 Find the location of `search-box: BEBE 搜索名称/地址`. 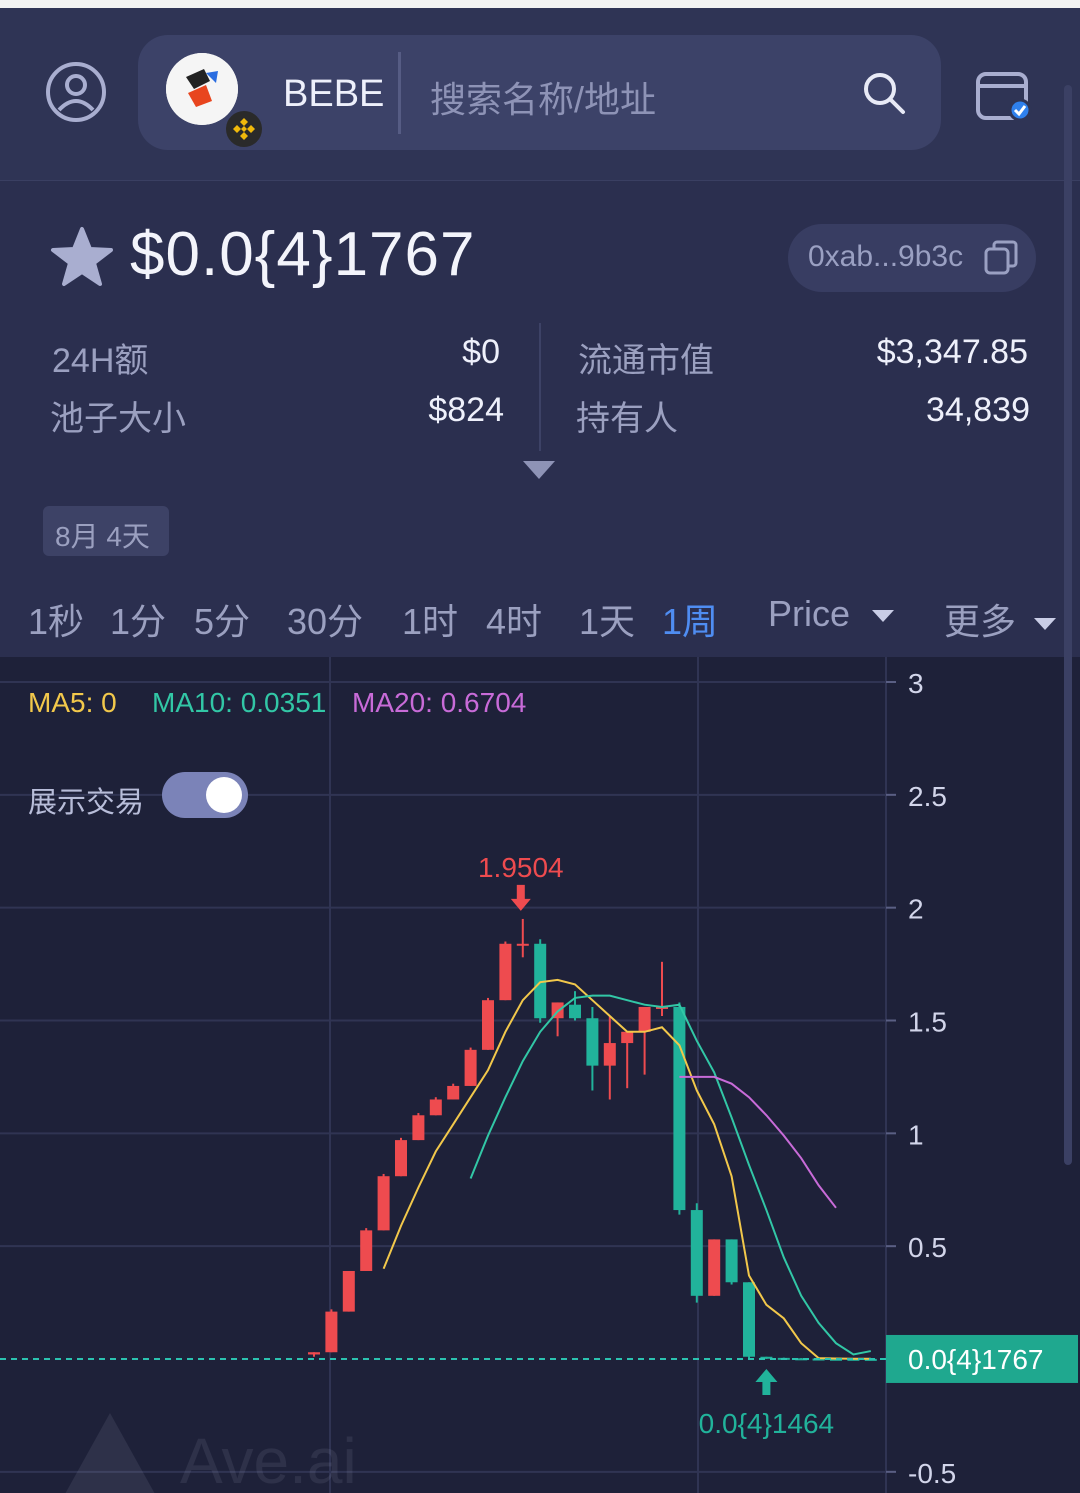

search-box: BEBE 搜索名称/地址 is located at coordinates (539, 92).